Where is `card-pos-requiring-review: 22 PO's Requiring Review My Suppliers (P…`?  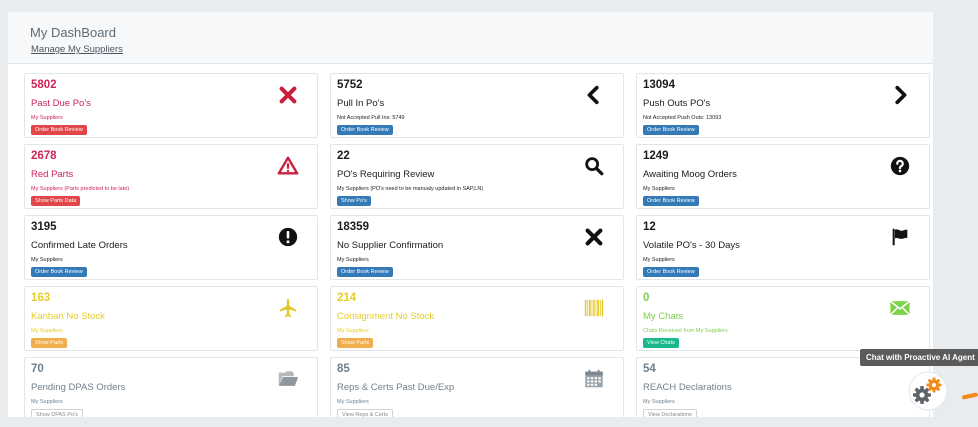
card-pos-requiring-review: 22 PO's Requiring Review My Suppliers (P… is located at coordinates (477, 176).